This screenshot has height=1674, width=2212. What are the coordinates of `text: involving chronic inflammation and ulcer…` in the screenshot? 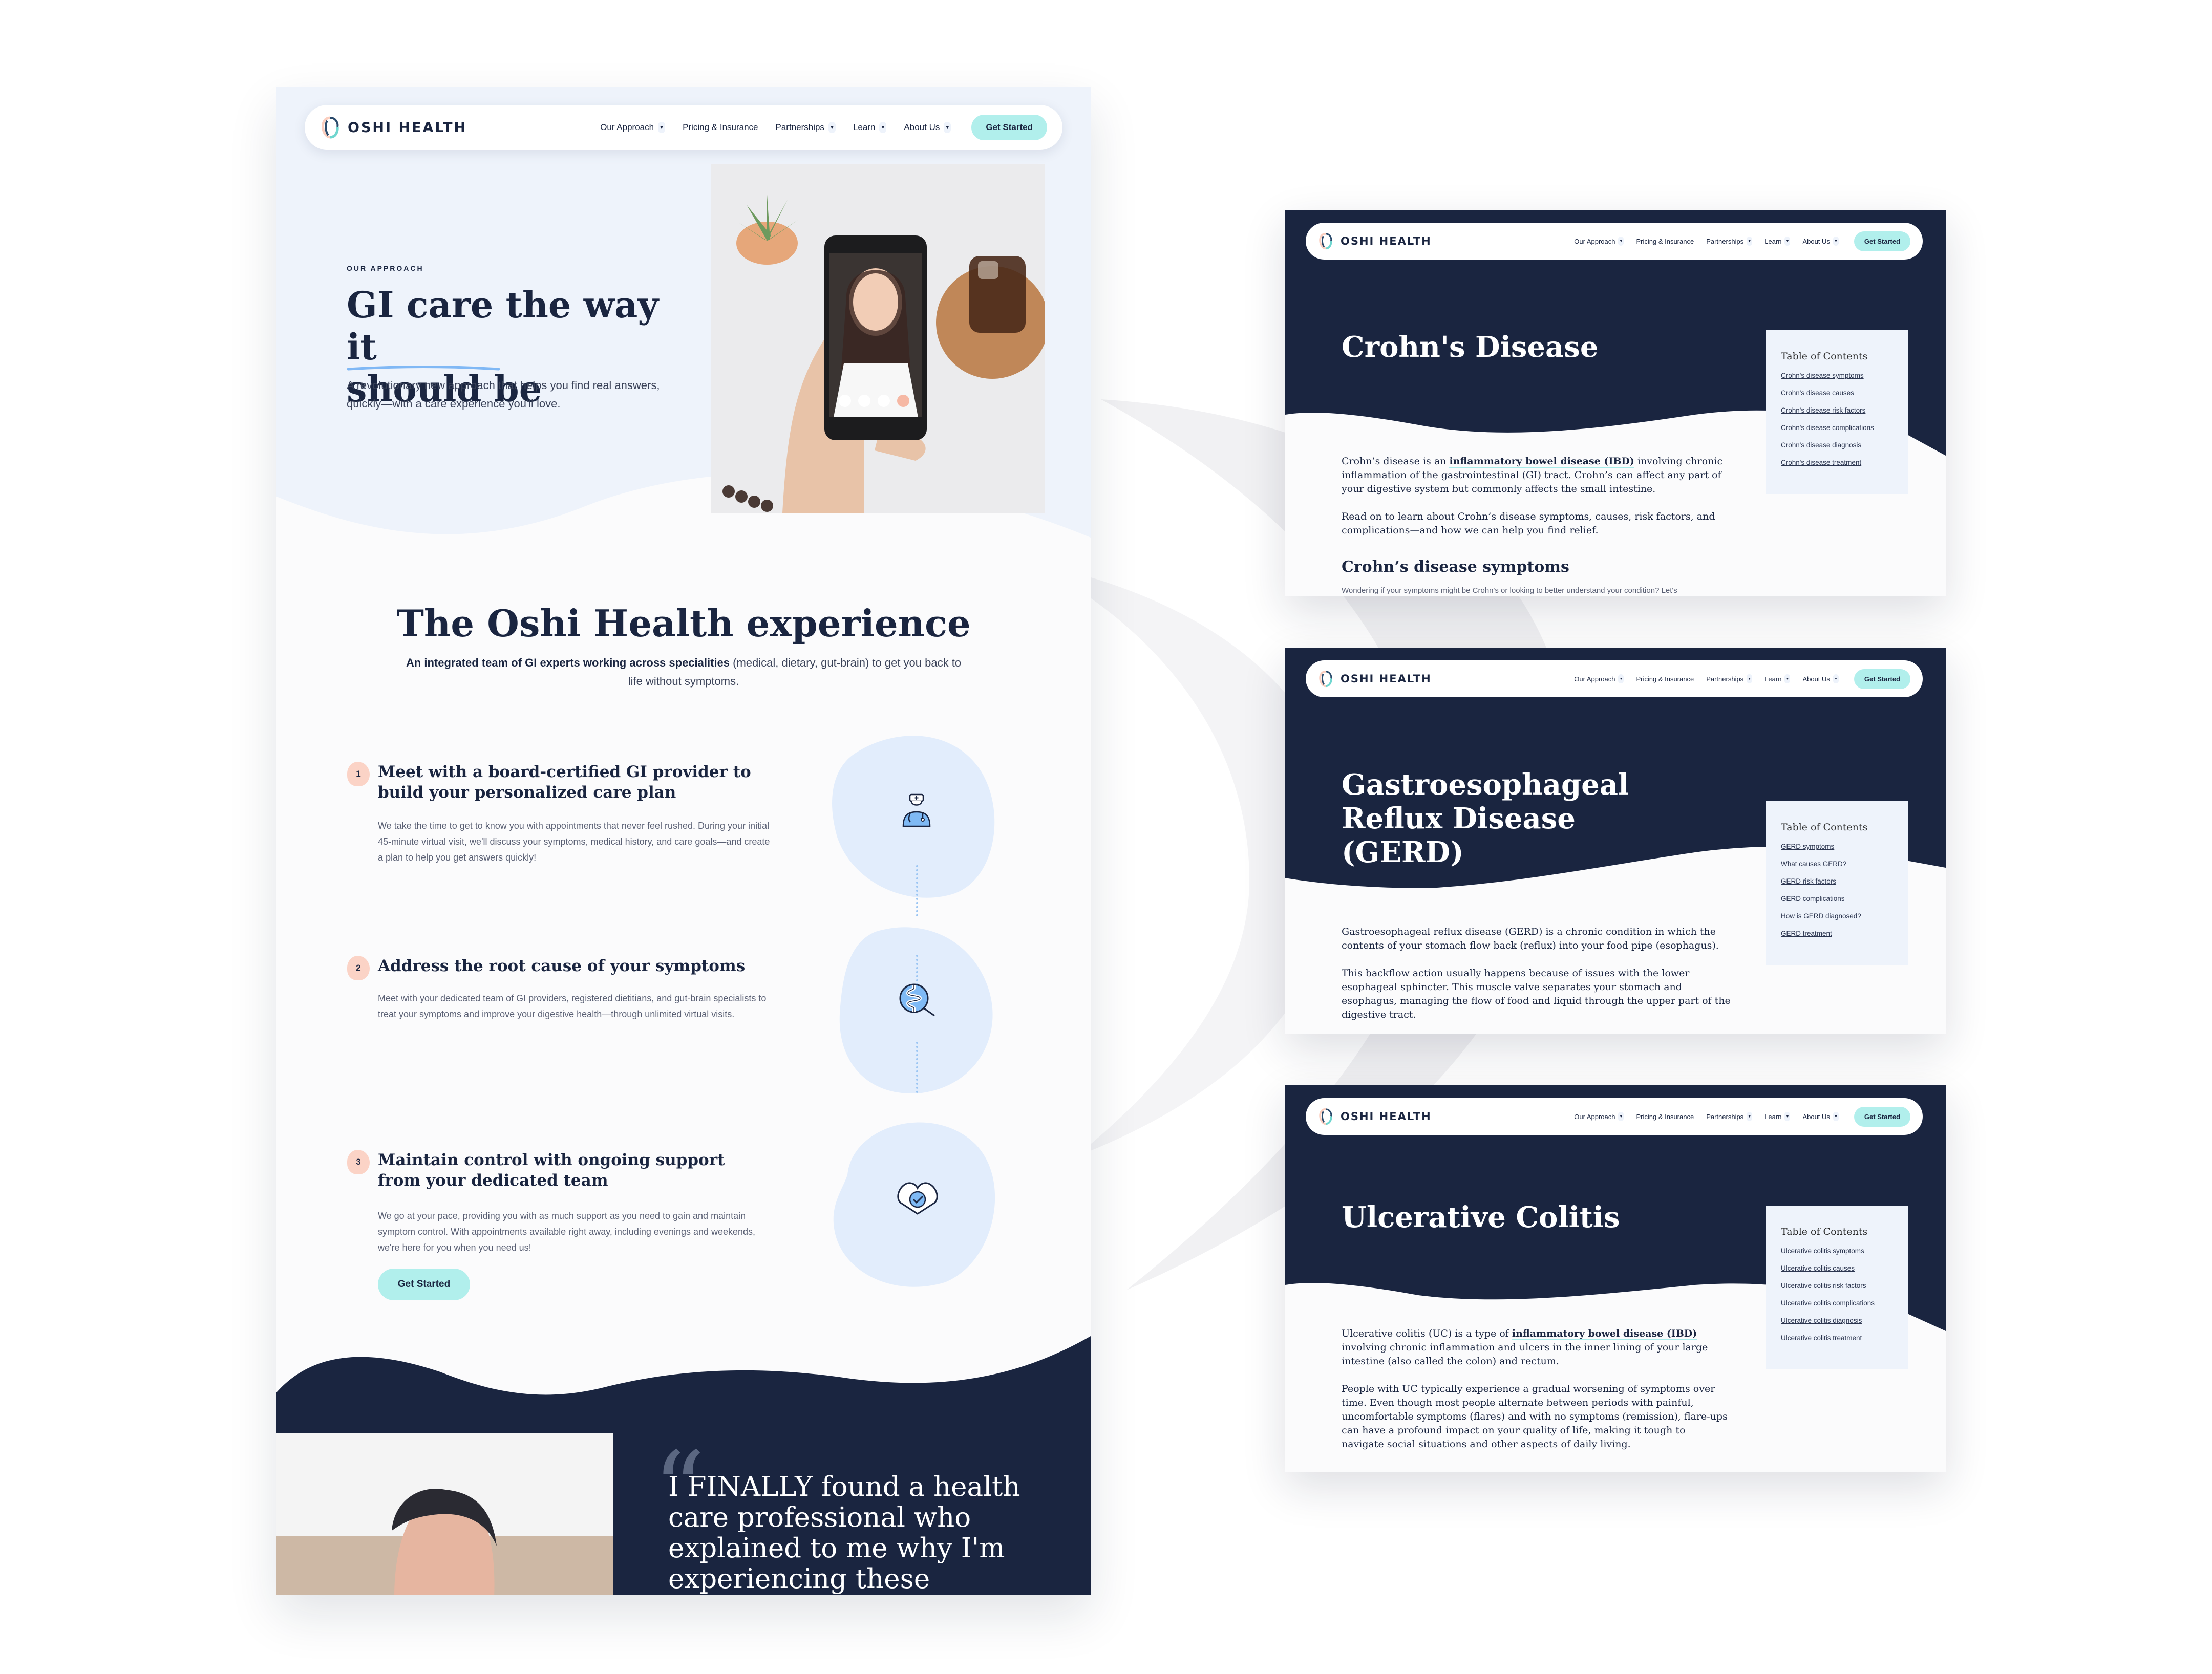 It's located at (1525, 1354).